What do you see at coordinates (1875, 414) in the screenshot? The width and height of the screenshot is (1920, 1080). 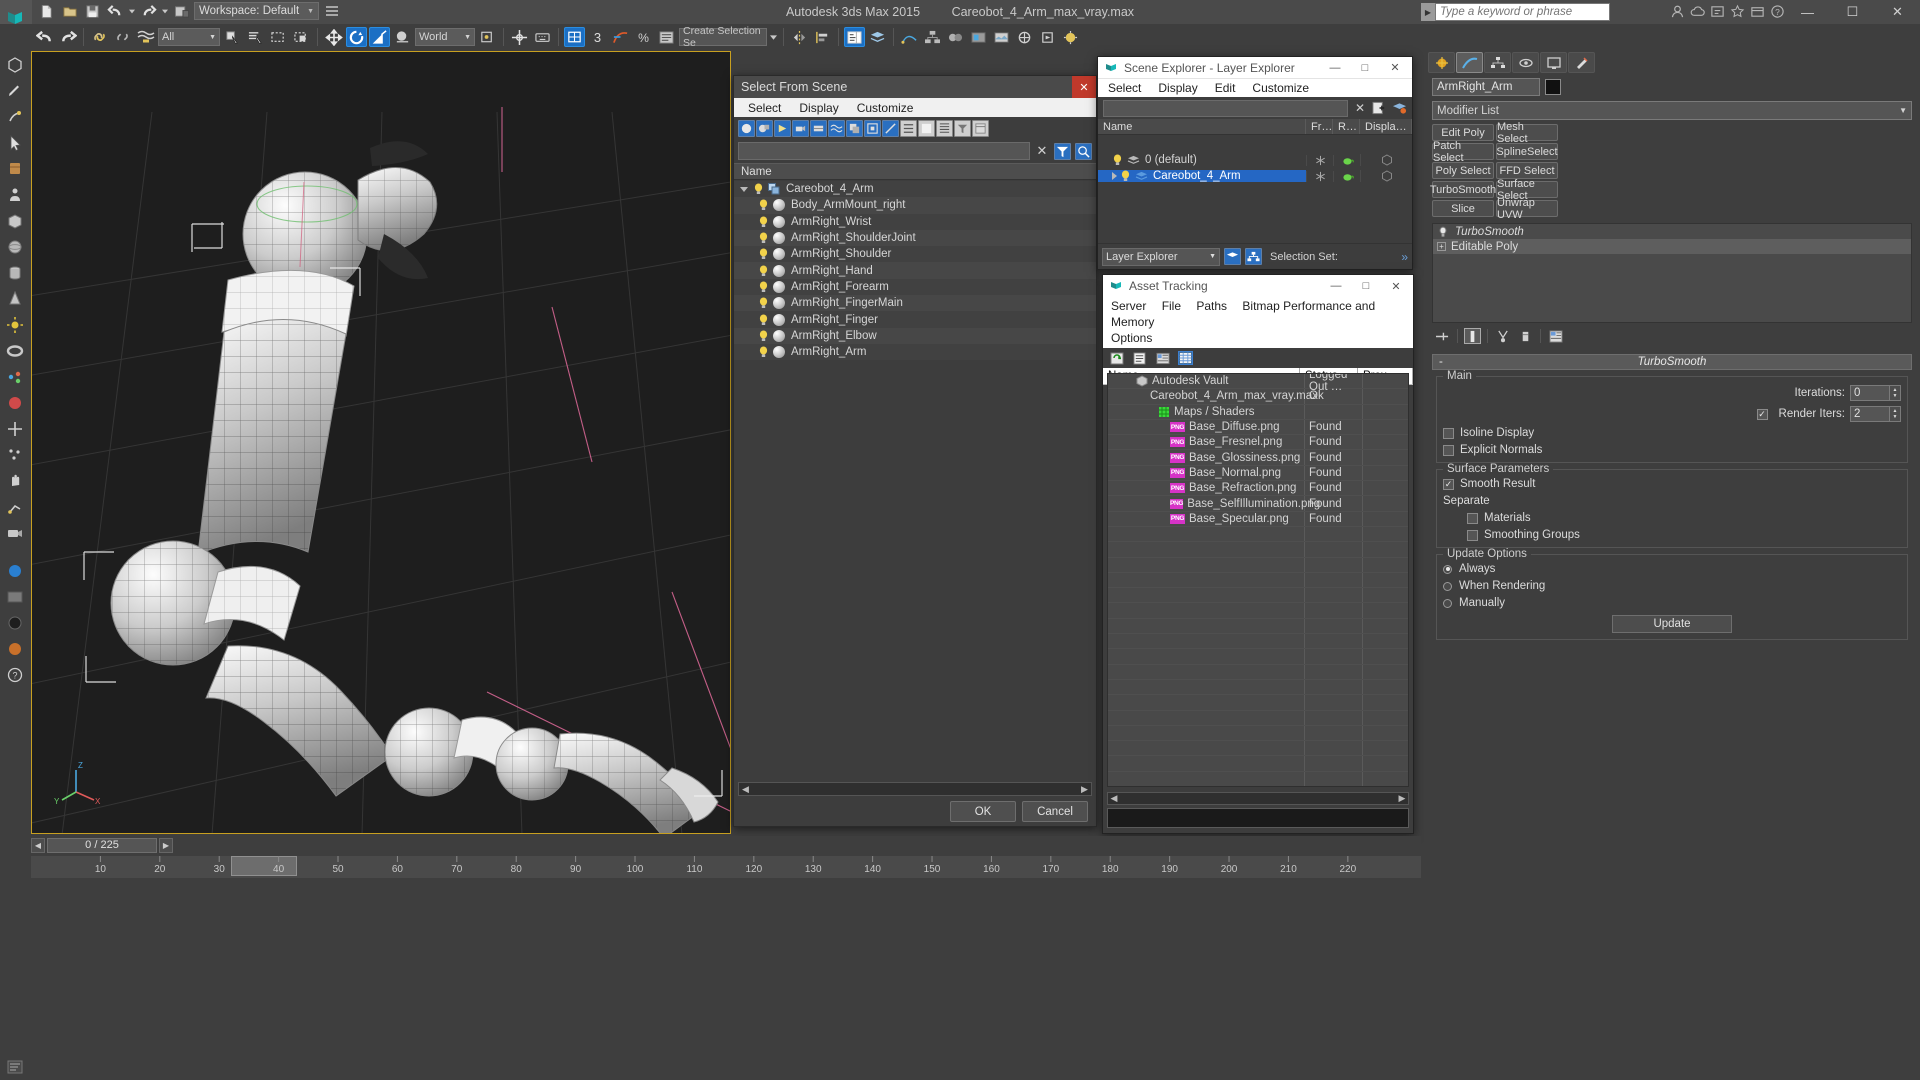 I see `render-iters-spinner: ▲▼` at bounding box center [1875, 414].